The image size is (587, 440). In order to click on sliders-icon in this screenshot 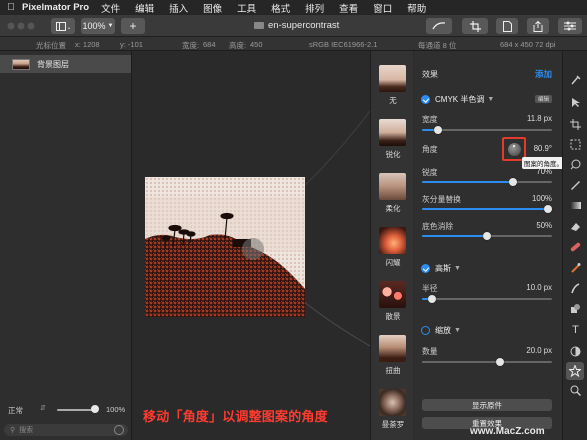, I will do `click(570, 26)`.